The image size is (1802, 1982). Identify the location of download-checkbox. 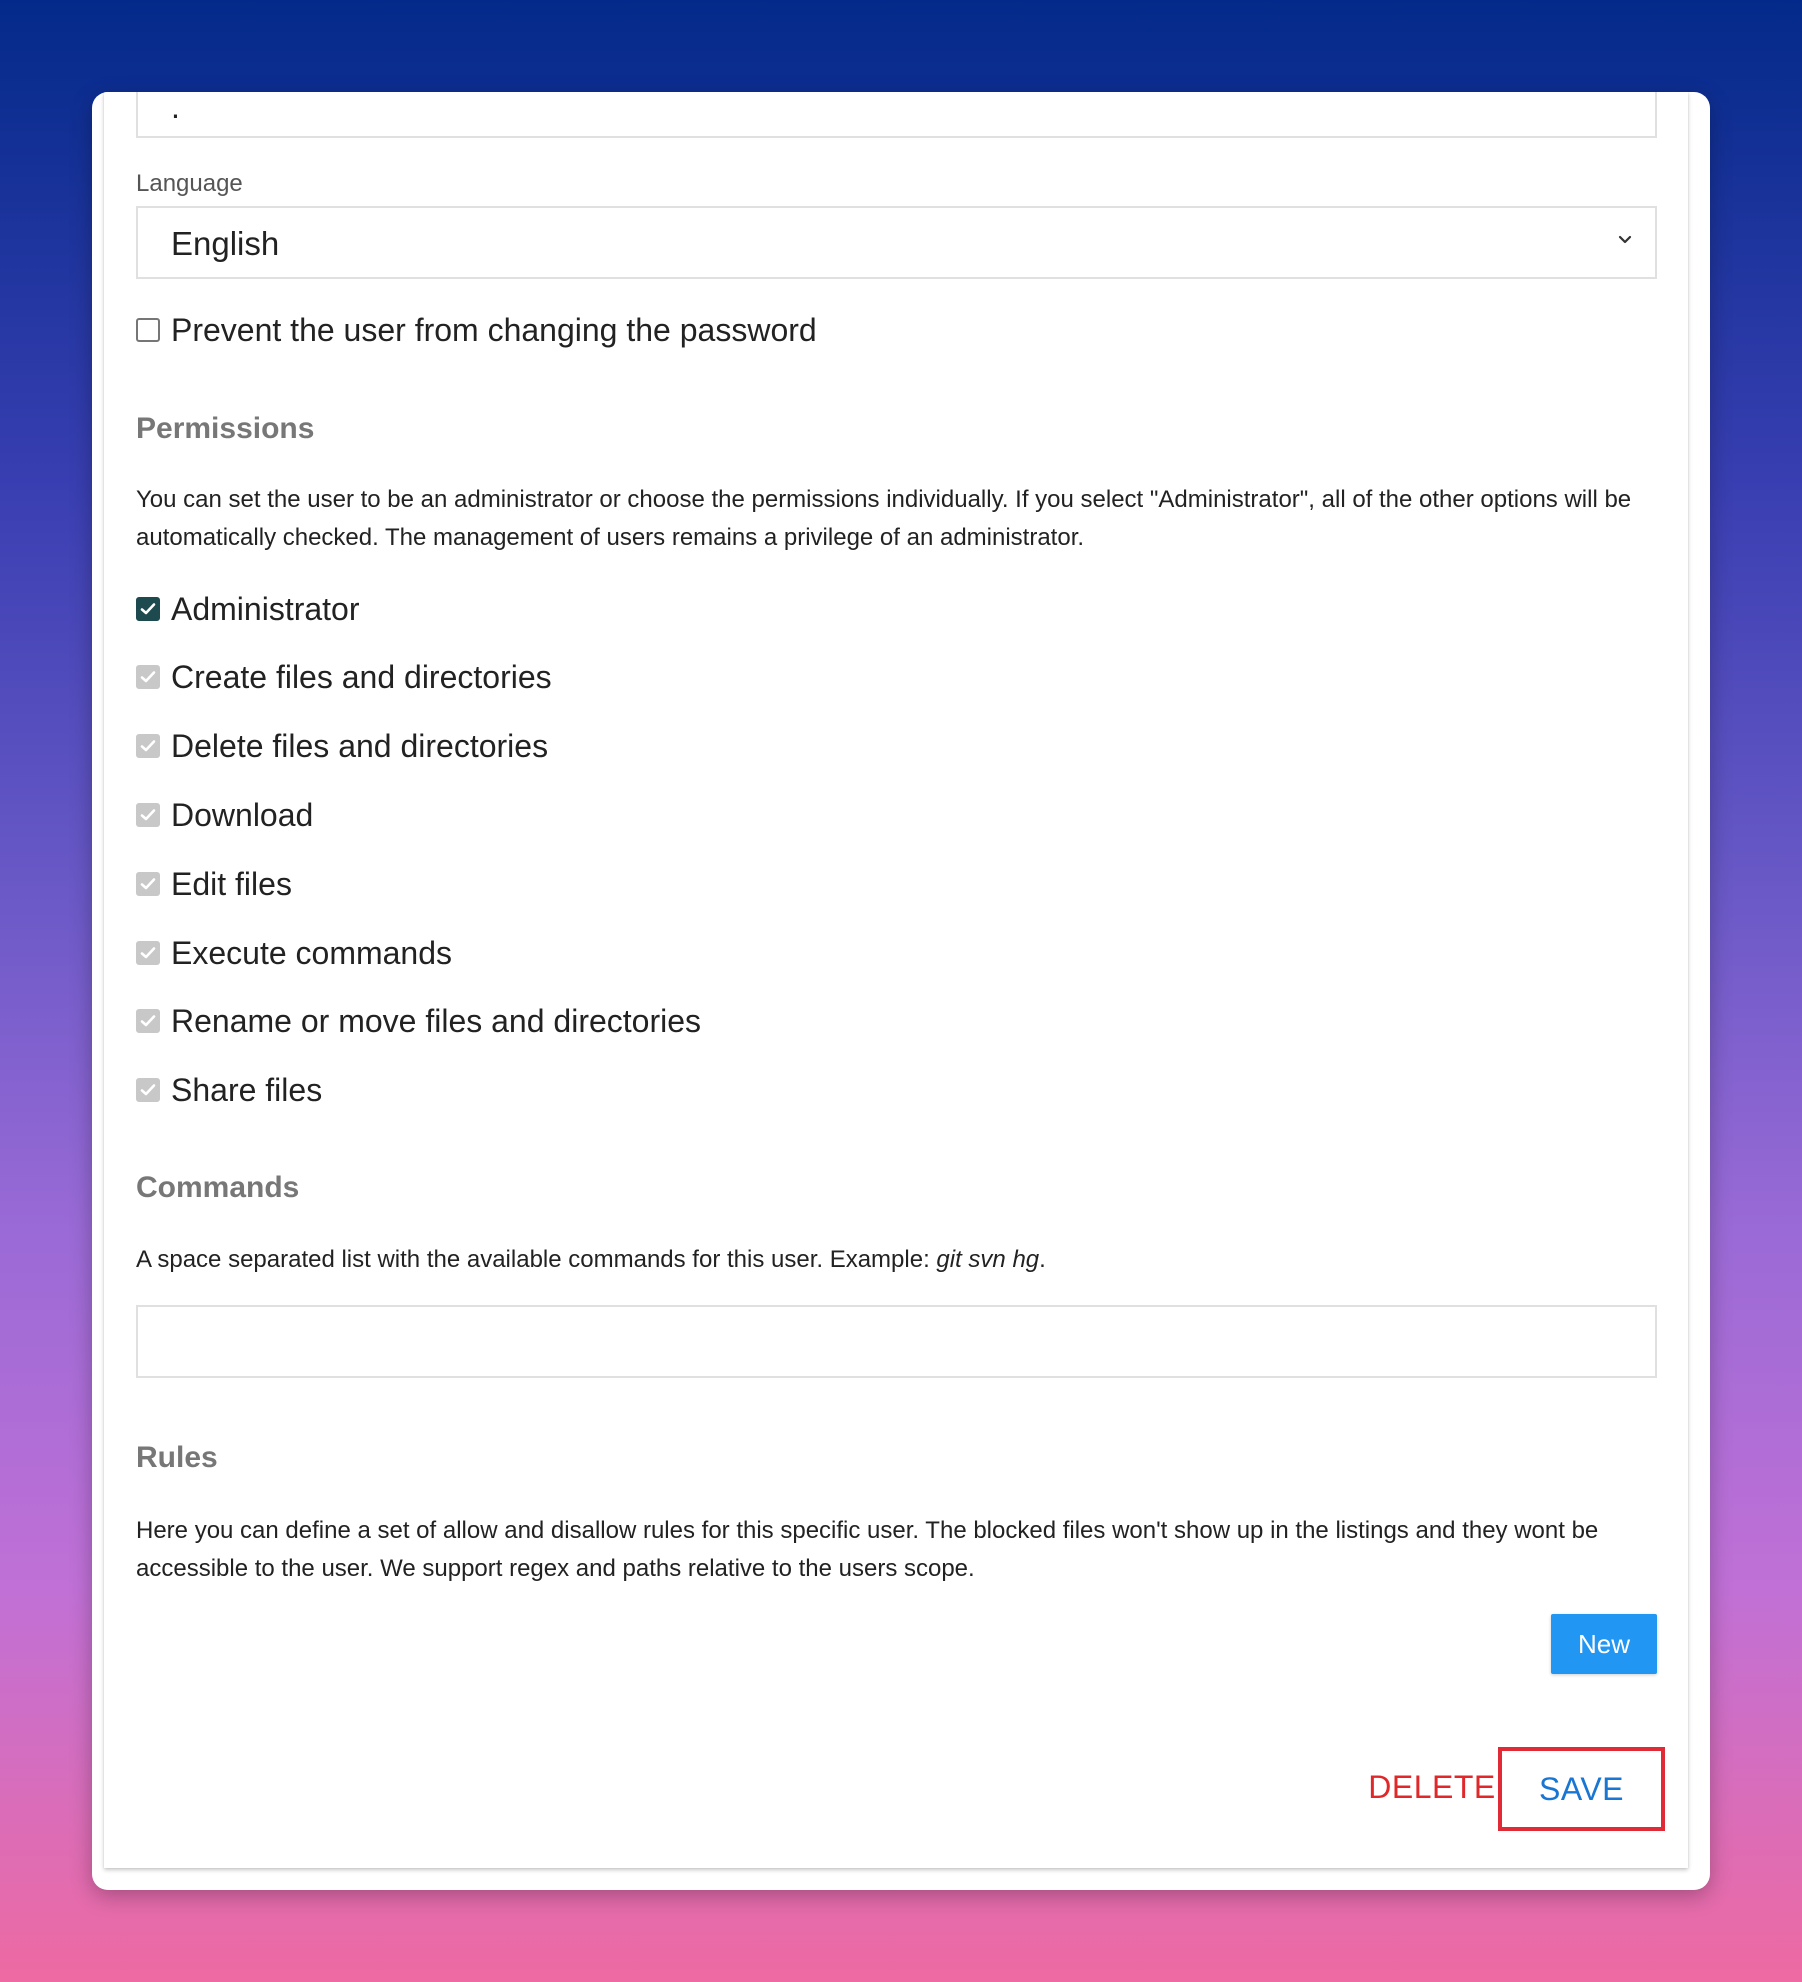
(148, 815).